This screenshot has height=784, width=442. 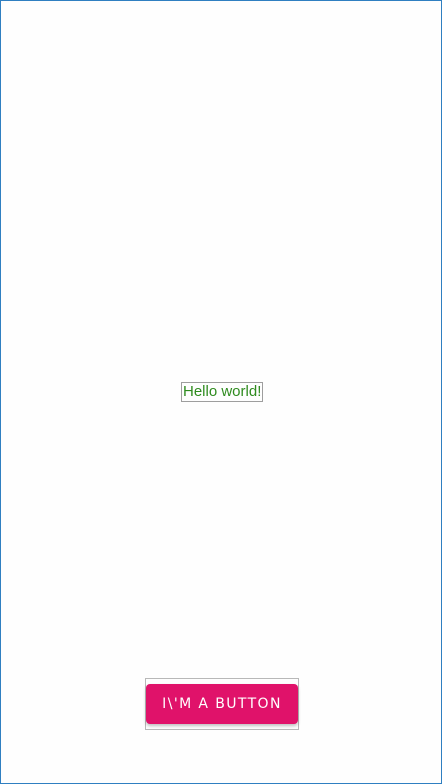 I want to click on hello-world-label: Hello world!, so click(x=222, y=391).